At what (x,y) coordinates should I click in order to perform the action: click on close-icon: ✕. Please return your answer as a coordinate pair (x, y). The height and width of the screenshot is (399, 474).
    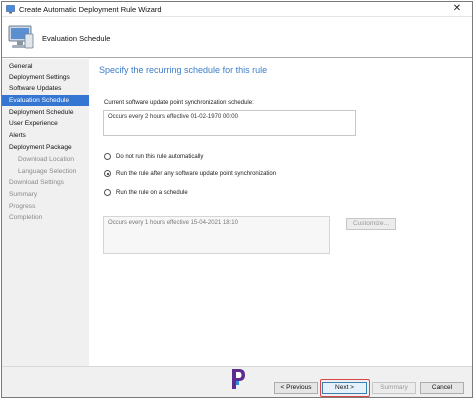
    Looking at the image, I should click on (457, 9).